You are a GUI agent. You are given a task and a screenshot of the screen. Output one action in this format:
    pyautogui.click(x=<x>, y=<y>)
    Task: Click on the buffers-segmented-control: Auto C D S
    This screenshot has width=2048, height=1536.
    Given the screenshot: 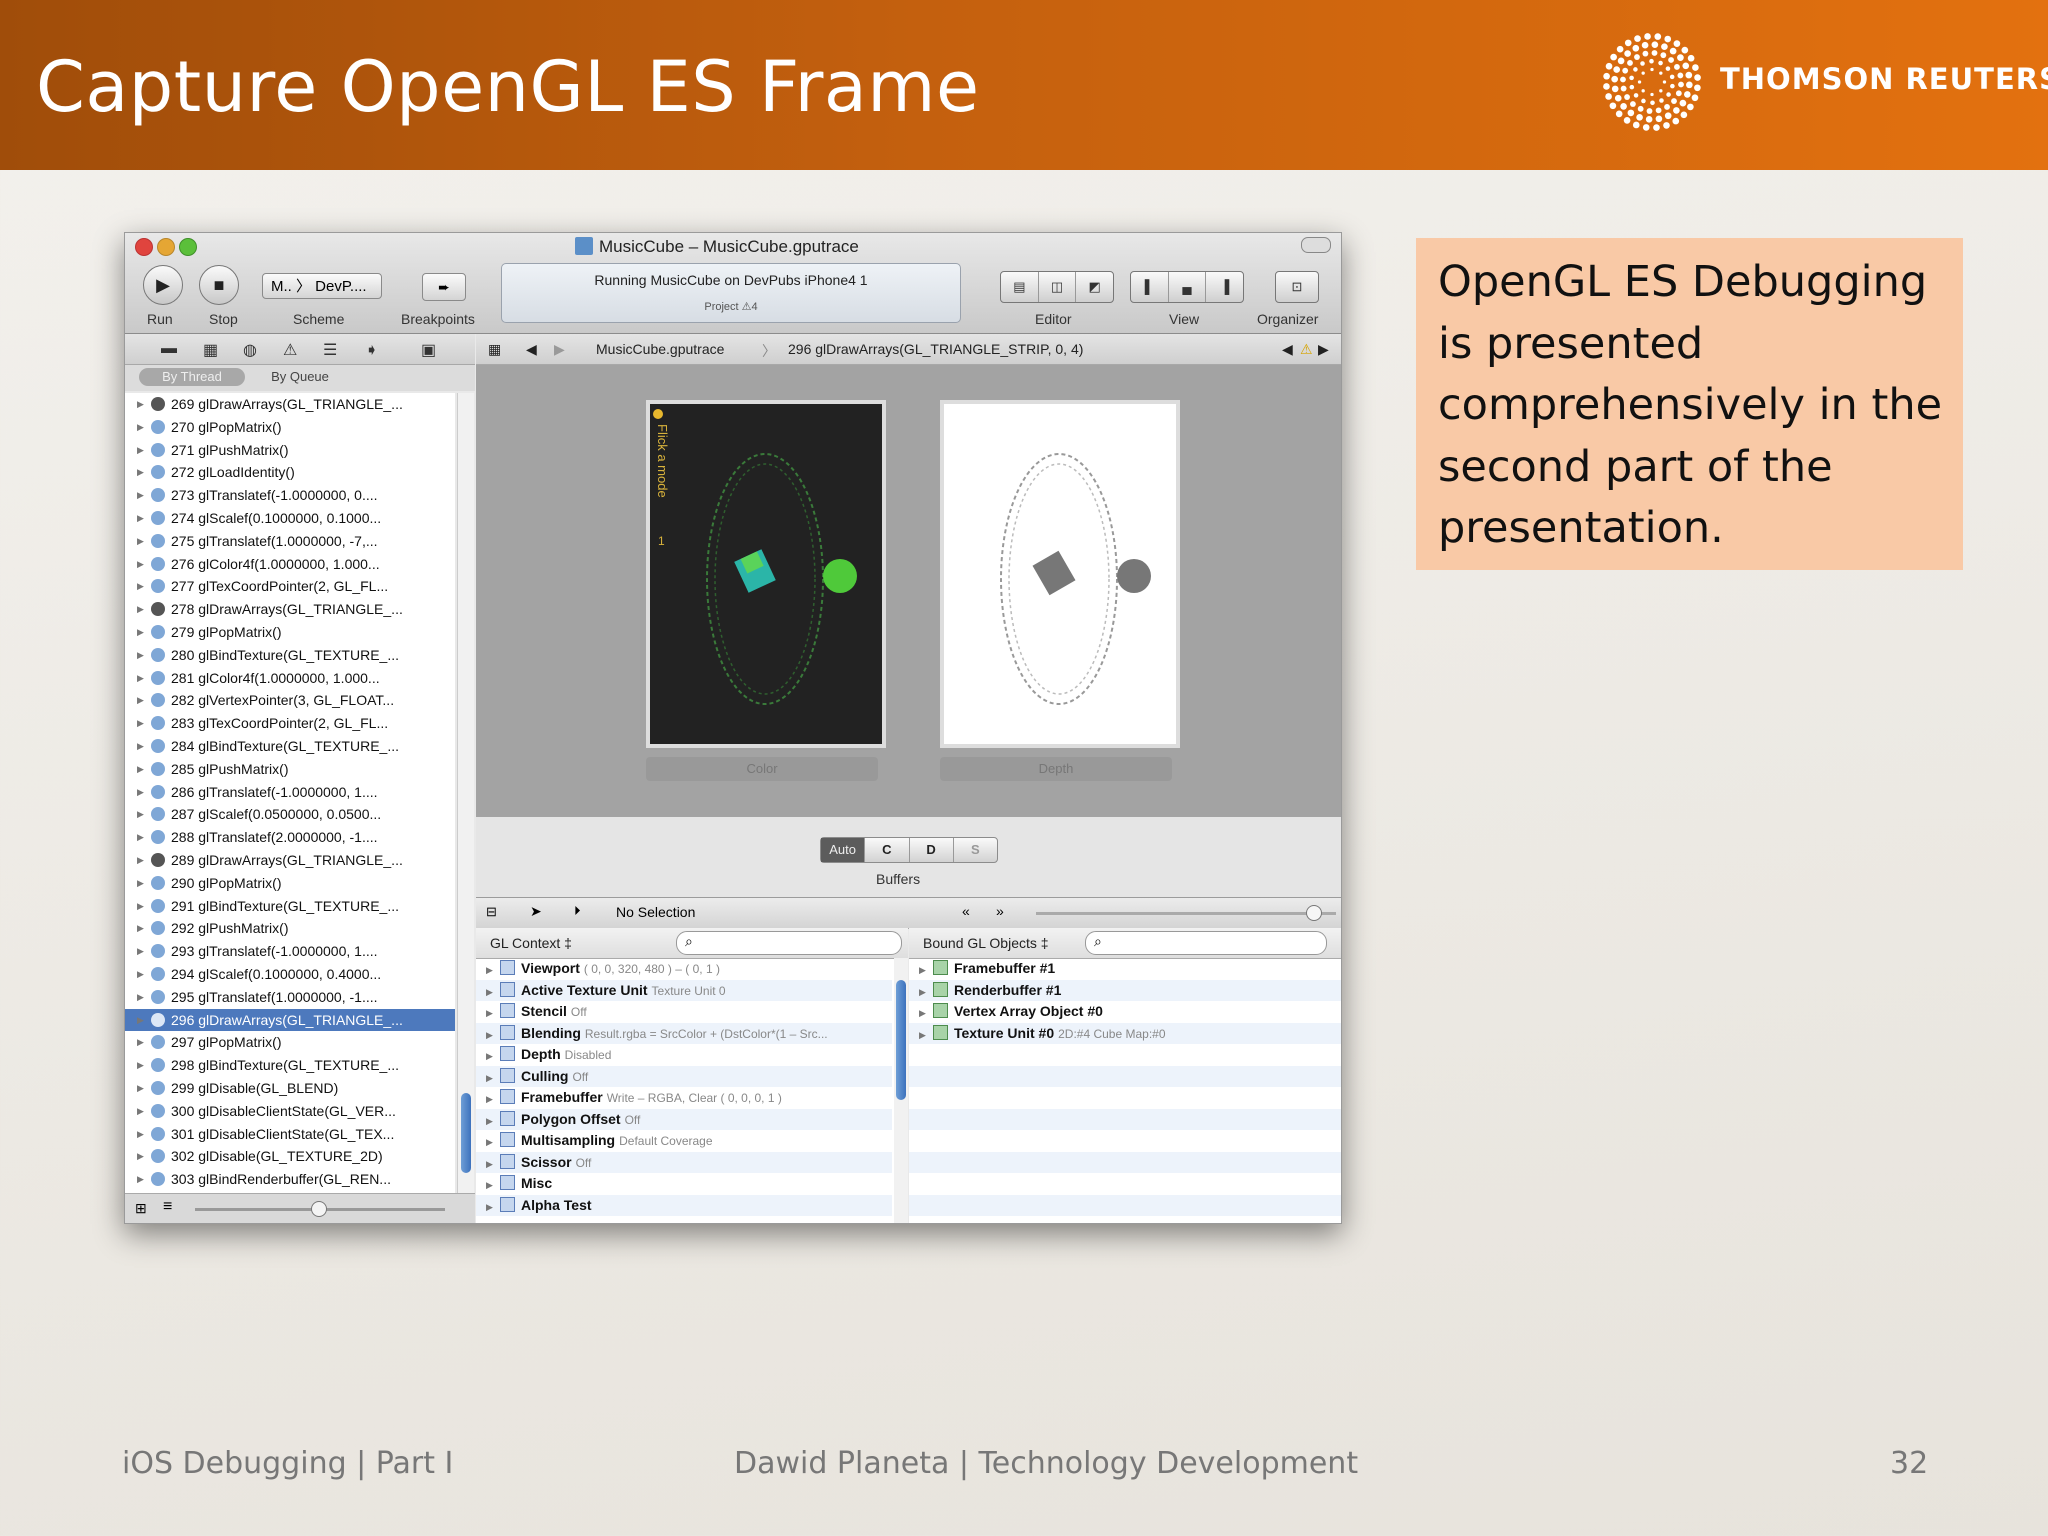 What is the action you would take?
    pyautogui.click(x=909, y=850)
    